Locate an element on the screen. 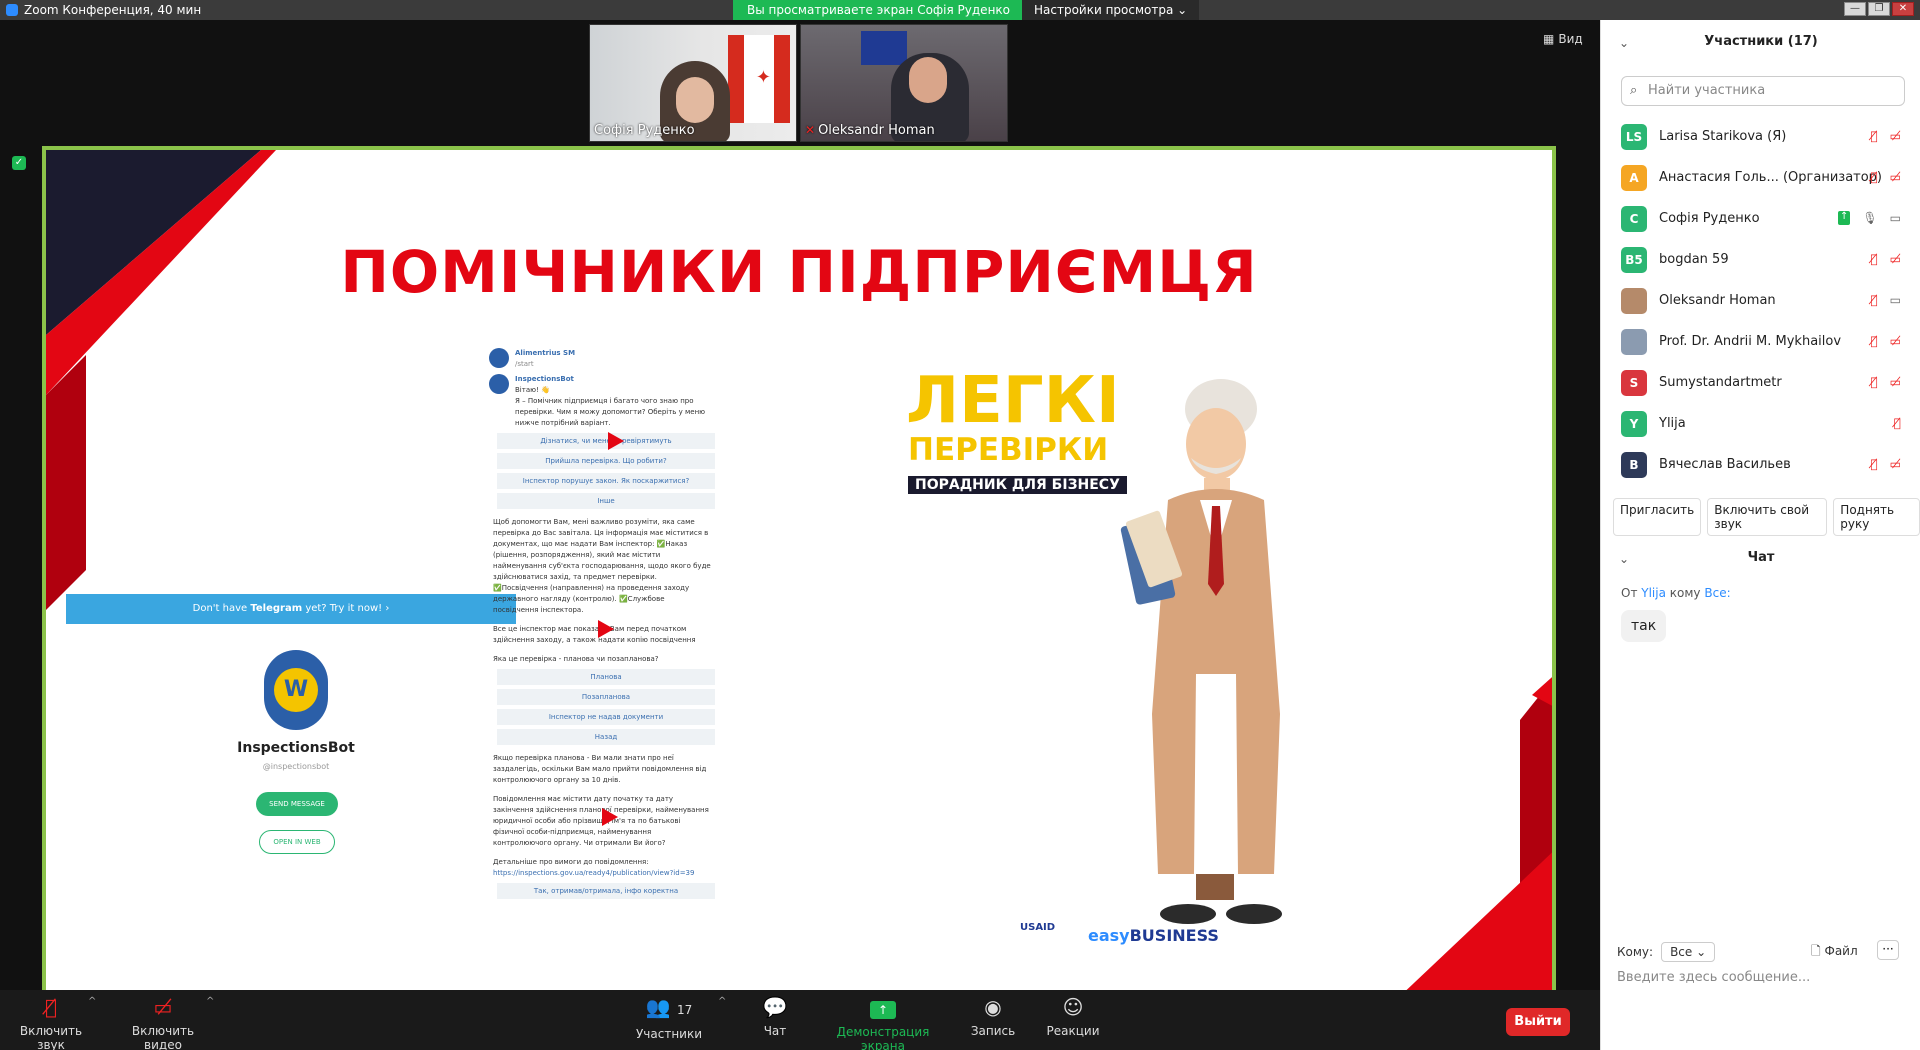 The height and width of the screenshot is (1050, 1920). audio-options-caret: ^ is located at coordinates (92, 1001).